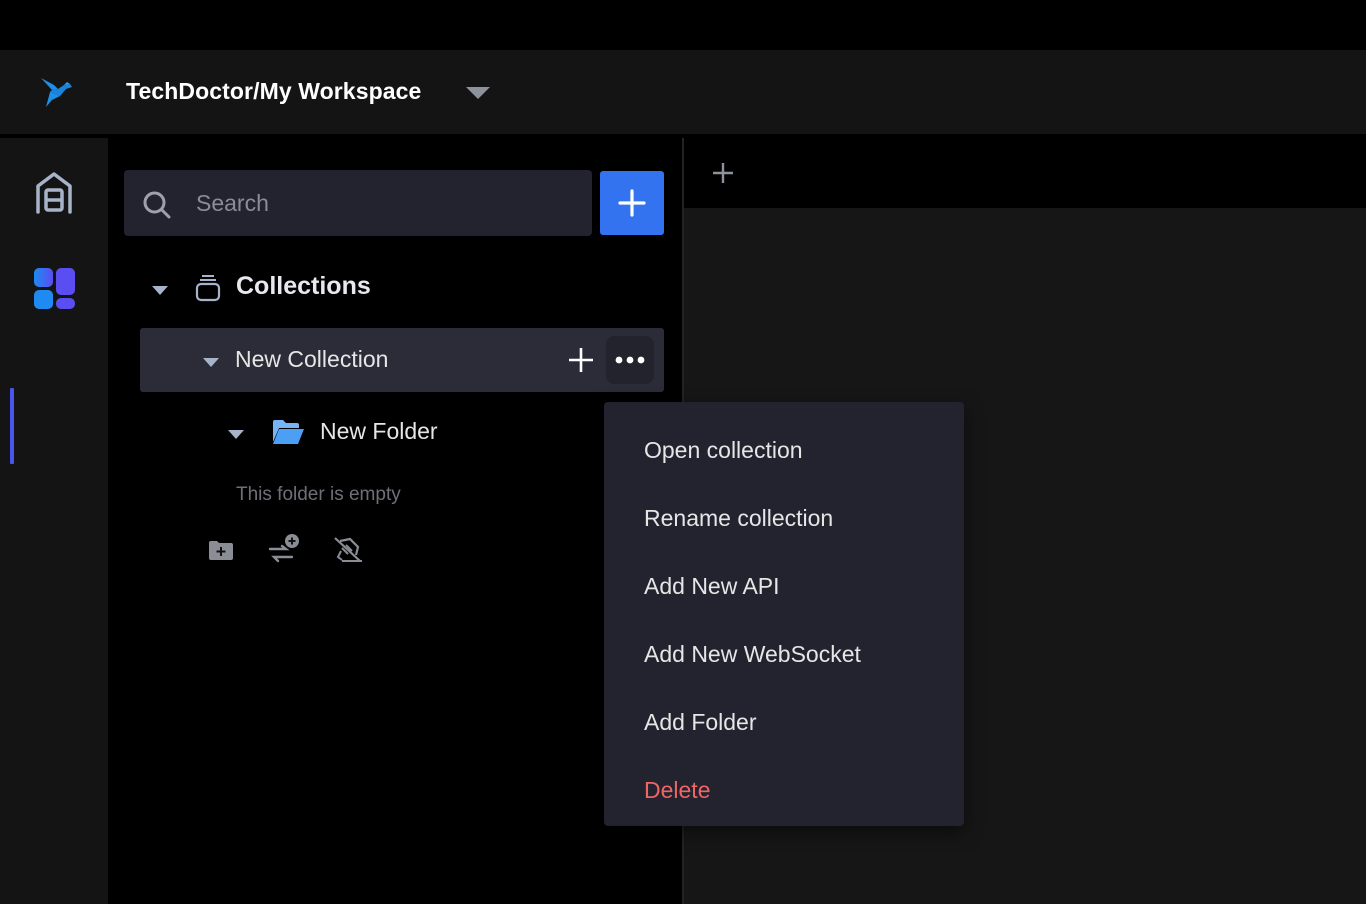  Describe the element at coordinates (273, 91) in the screenshot. I see `workspace-title: TechDoctor/My Workspace` at that location.